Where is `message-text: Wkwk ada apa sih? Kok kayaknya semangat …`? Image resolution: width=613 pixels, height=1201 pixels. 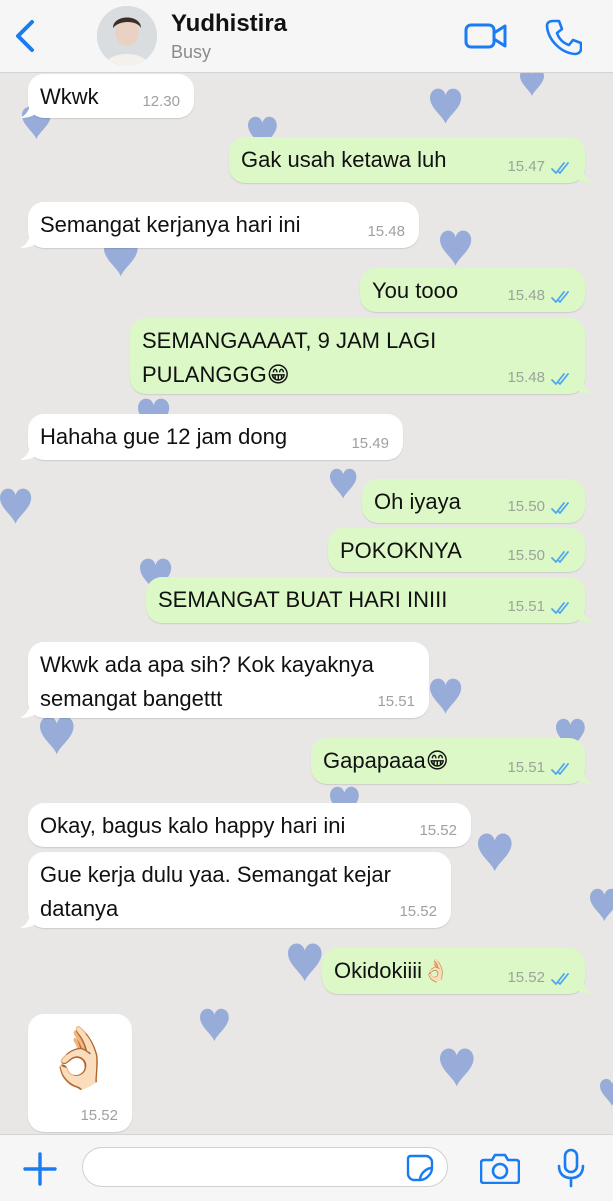
message-text: Wkwk ada apa sih? Kok kayaknya semangat … is located at coordinates (207, 681).